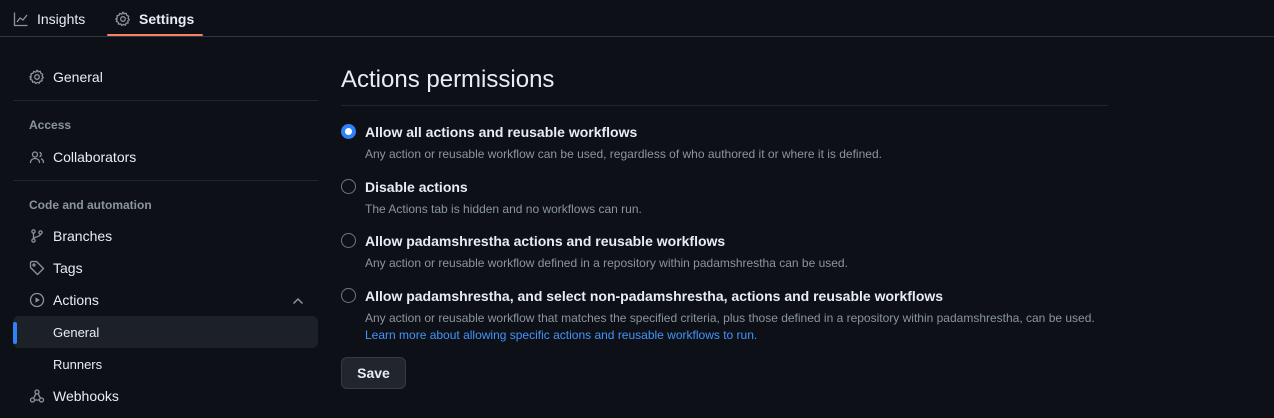 Image resolution: width=1274 pixels, height=418 pixels. What do you see at coordinates (165, 268) in the screenshot?
I see `sidebar-item-tags: Tags` at bounding box center [165, 268].